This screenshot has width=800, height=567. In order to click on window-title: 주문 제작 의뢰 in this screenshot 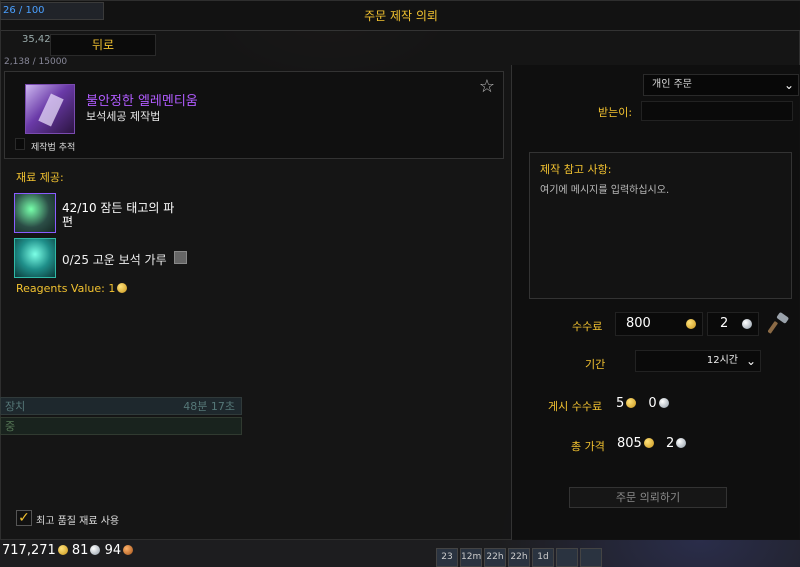, I will do `click(400, 16)`.